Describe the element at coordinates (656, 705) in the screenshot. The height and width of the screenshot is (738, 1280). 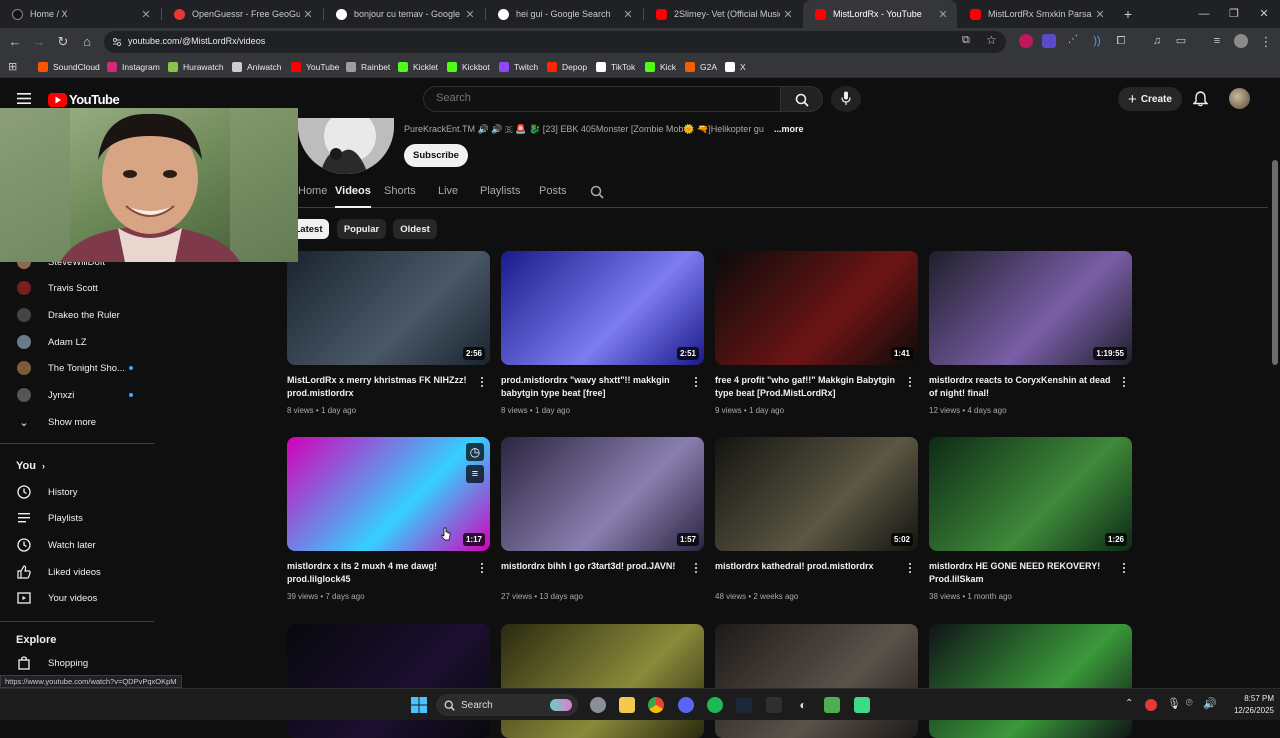
I see `chrome-icon` at that location.